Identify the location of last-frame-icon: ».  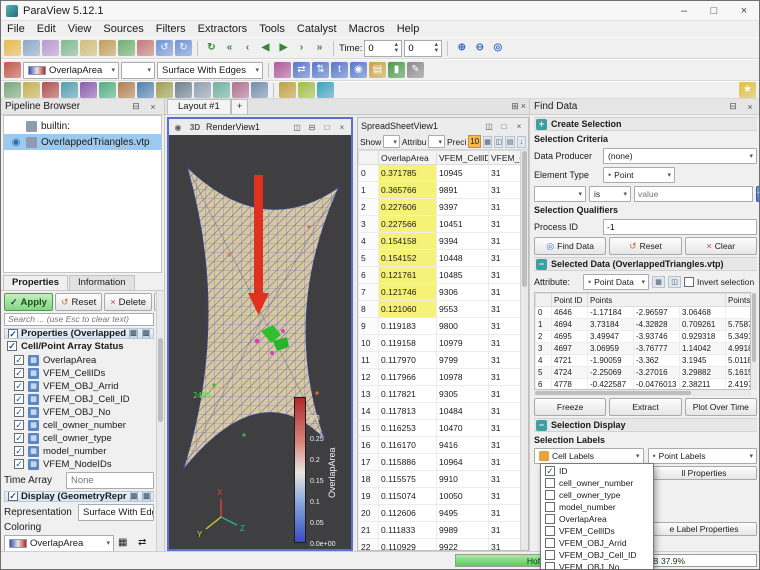
(319, 48).